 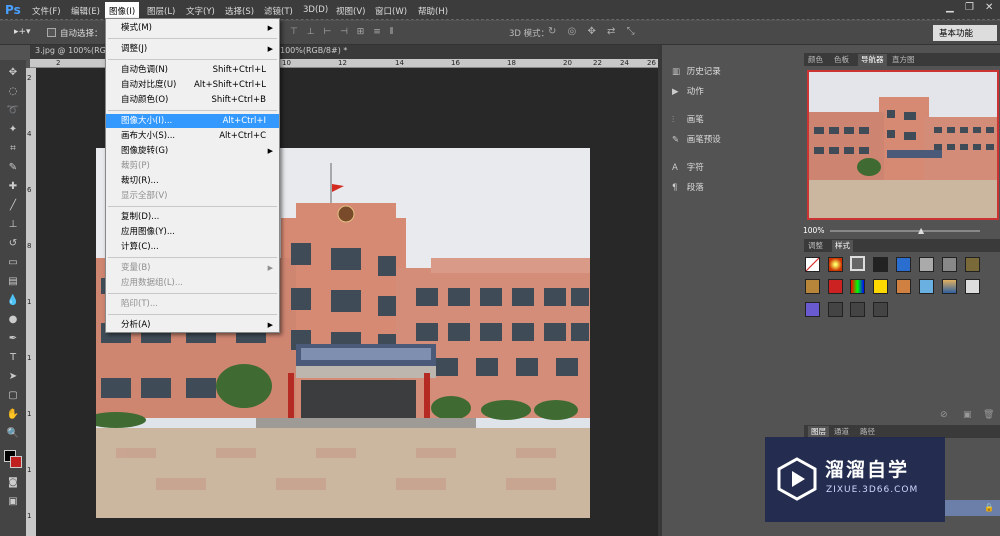 I want to click on path-select-icon: ➤, so click(x=13, y=377).